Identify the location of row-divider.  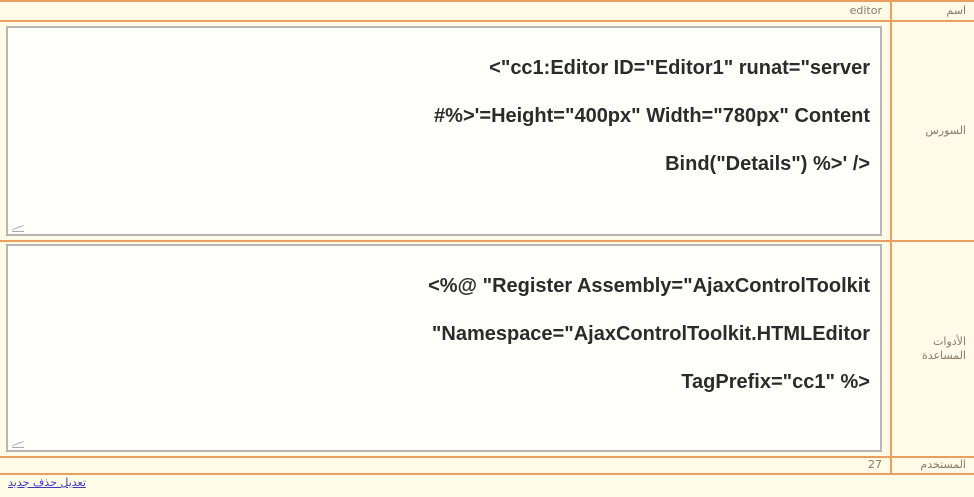
(487, 474).